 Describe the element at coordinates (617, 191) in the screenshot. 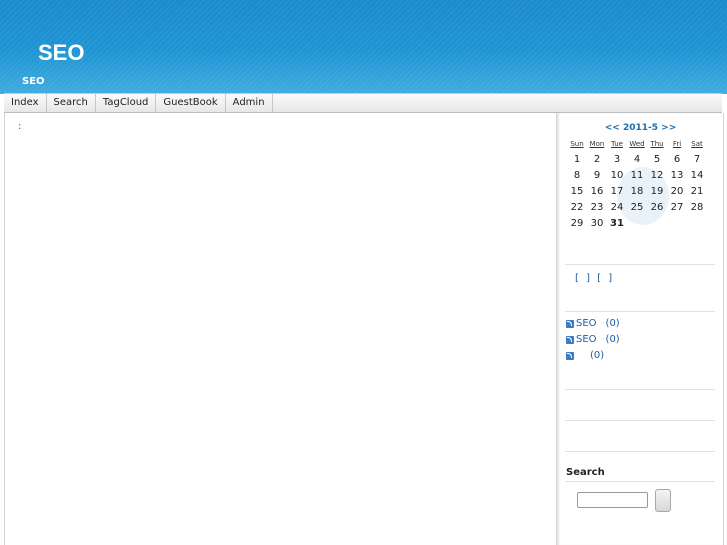

I see `calendar-day: 17` at that location.